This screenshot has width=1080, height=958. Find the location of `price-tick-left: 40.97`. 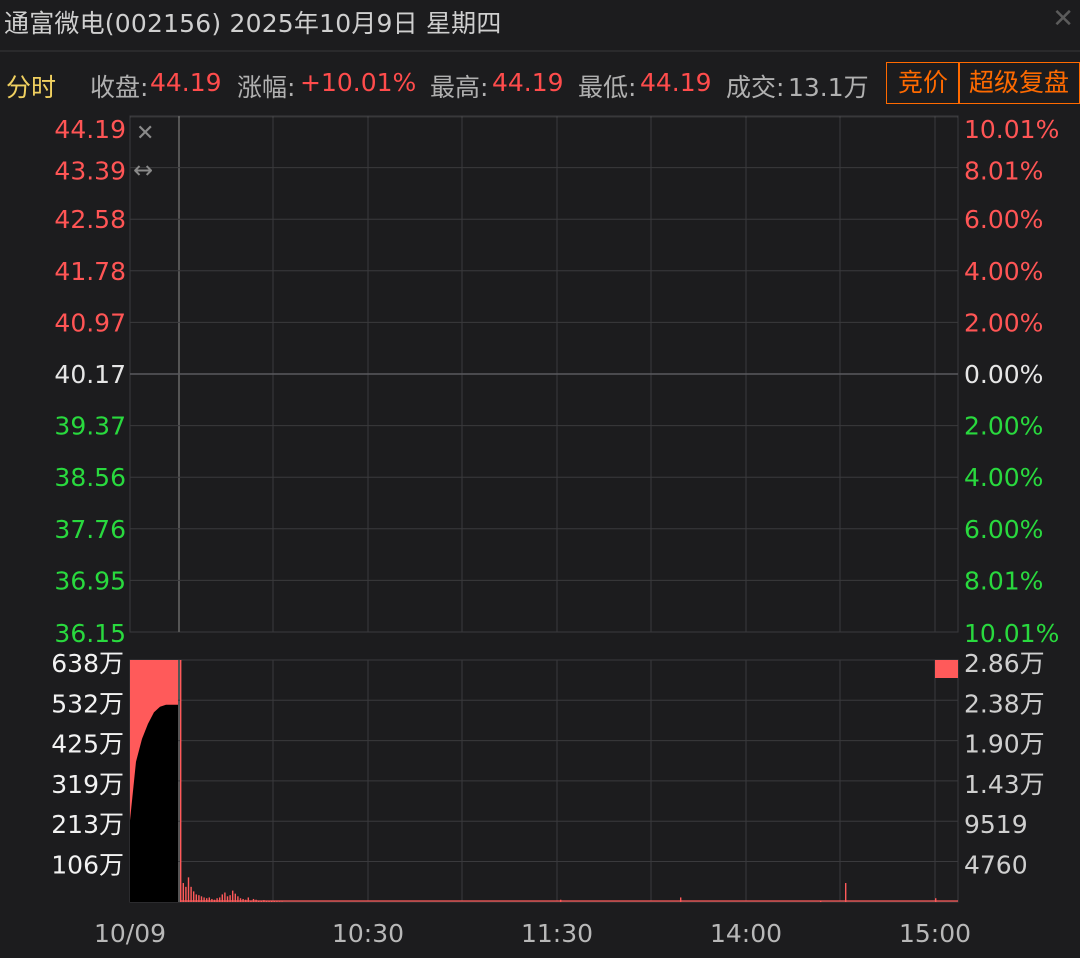

price-tick-left: 40.97 is located at coordinates (90, 322).